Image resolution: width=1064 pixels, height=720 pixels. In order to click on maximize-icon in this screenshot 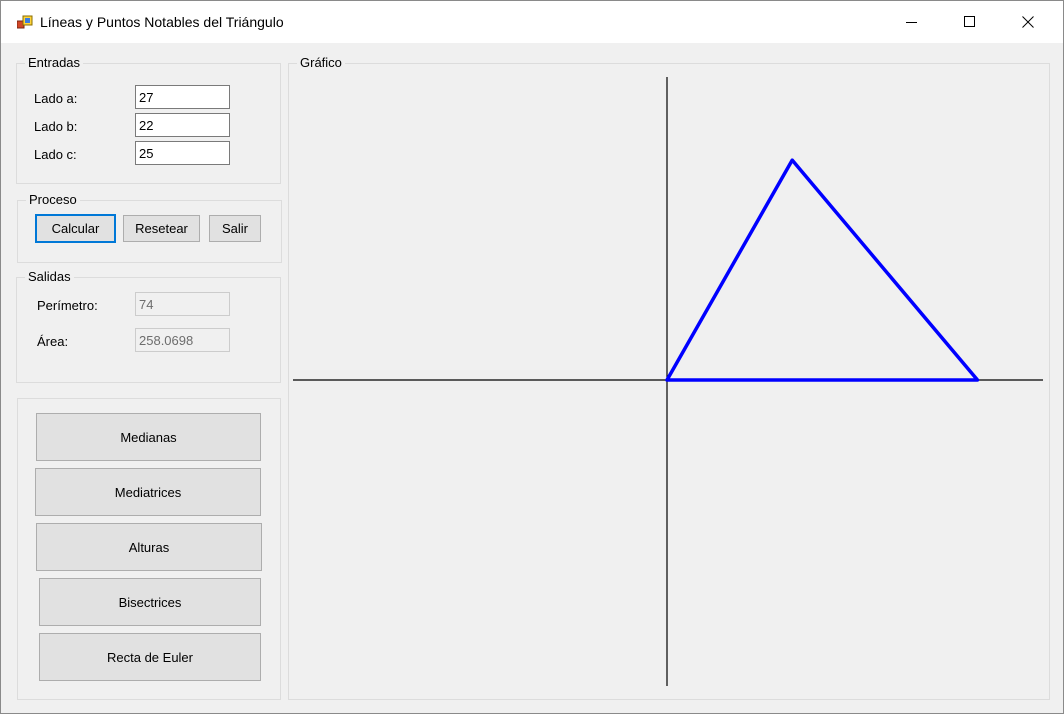, I will do `click(969, 21)`.